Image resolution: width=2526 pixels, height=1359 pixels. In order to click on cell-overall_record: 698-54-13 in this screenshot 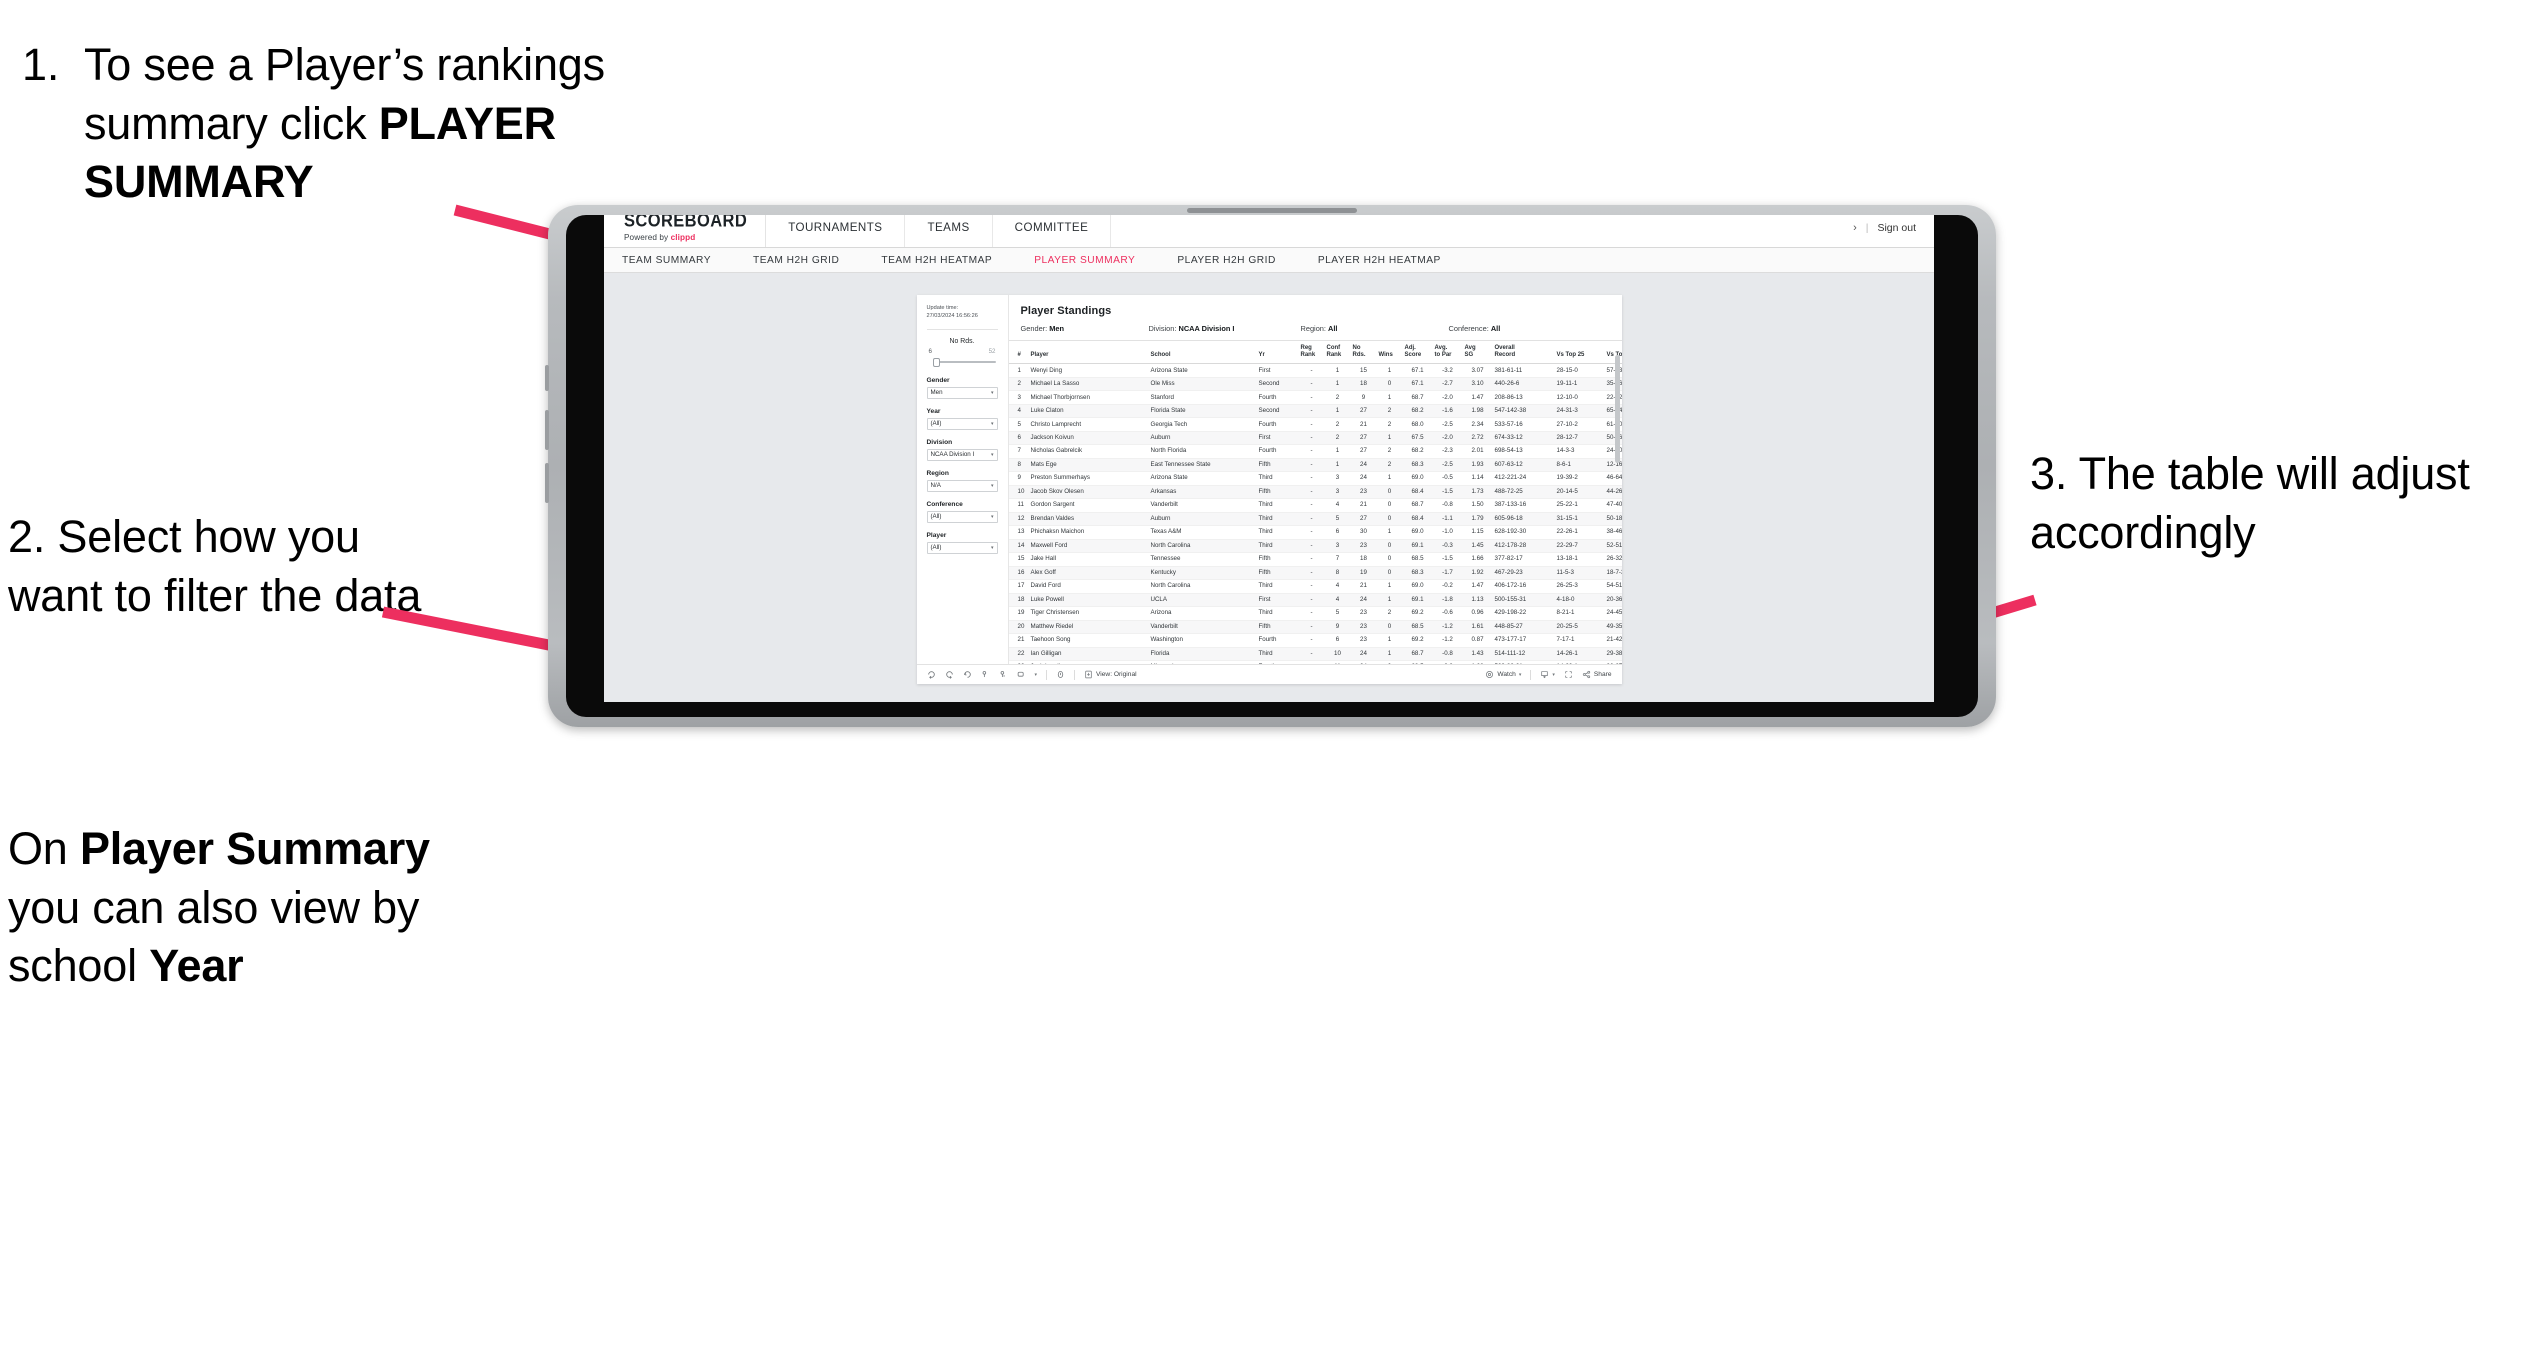, I will do `click(1523, 451)`.